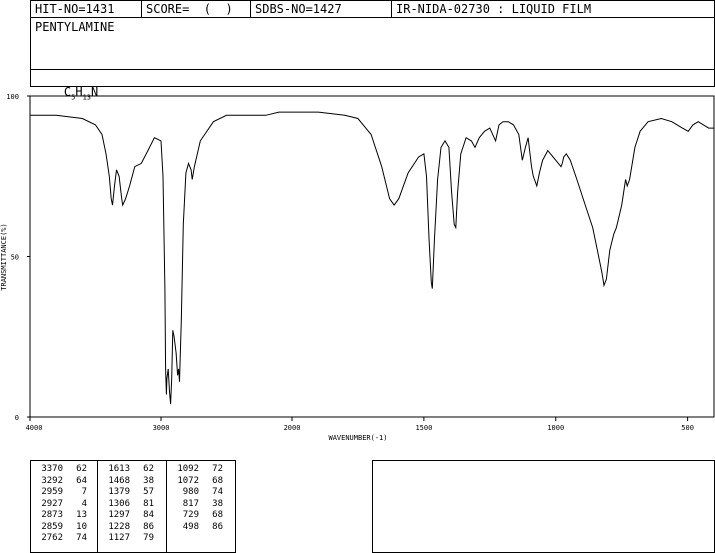 The width and height of the screenshot is (715, 553). I want to click on y-tick-label: 50, so click(15, 258).